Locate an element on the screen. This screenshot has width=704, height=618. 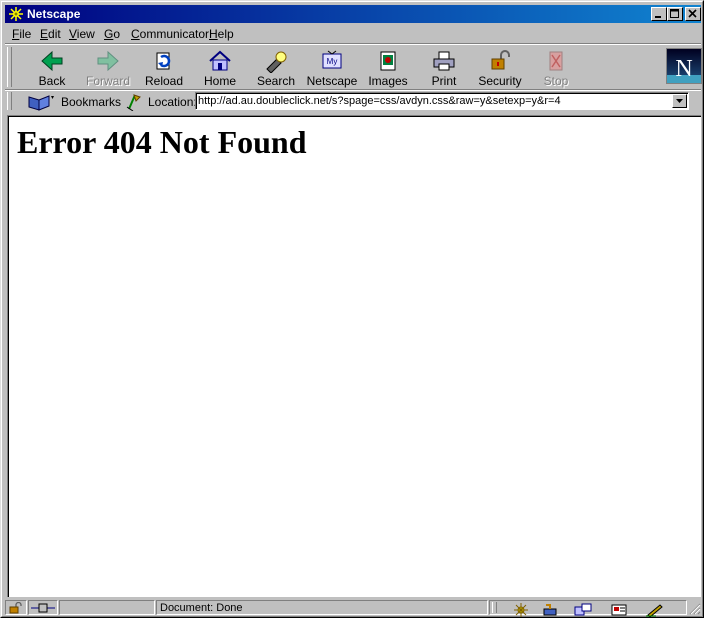
svg-text: My is located at coordinates (332, 61).